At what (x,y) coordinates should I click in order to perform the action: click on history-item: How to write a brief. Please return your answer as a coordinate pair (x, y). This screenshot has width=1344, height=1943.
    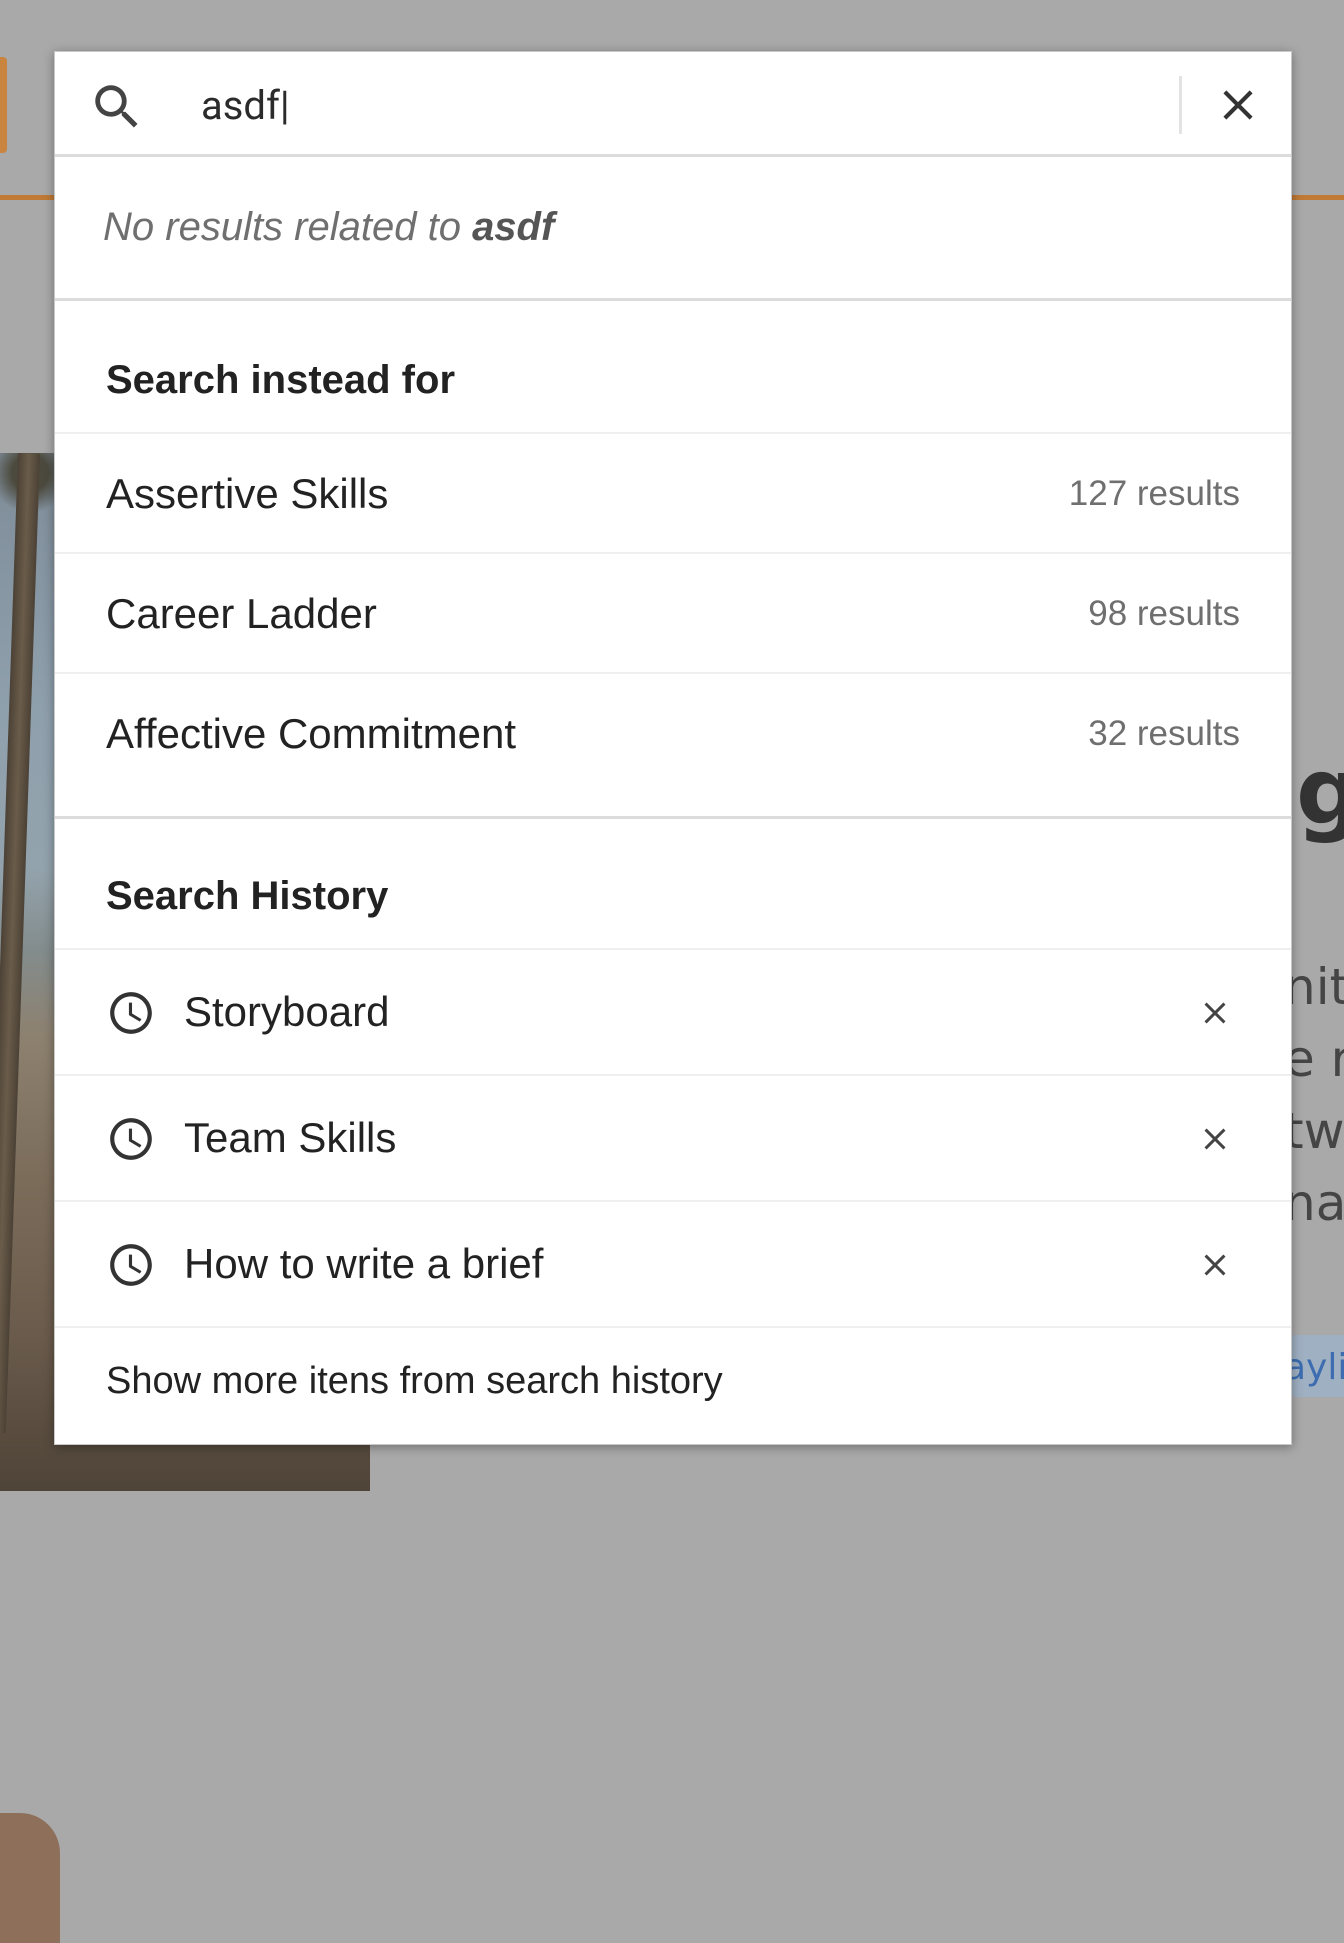
    Looking at the image, I should click on (673, 1263).